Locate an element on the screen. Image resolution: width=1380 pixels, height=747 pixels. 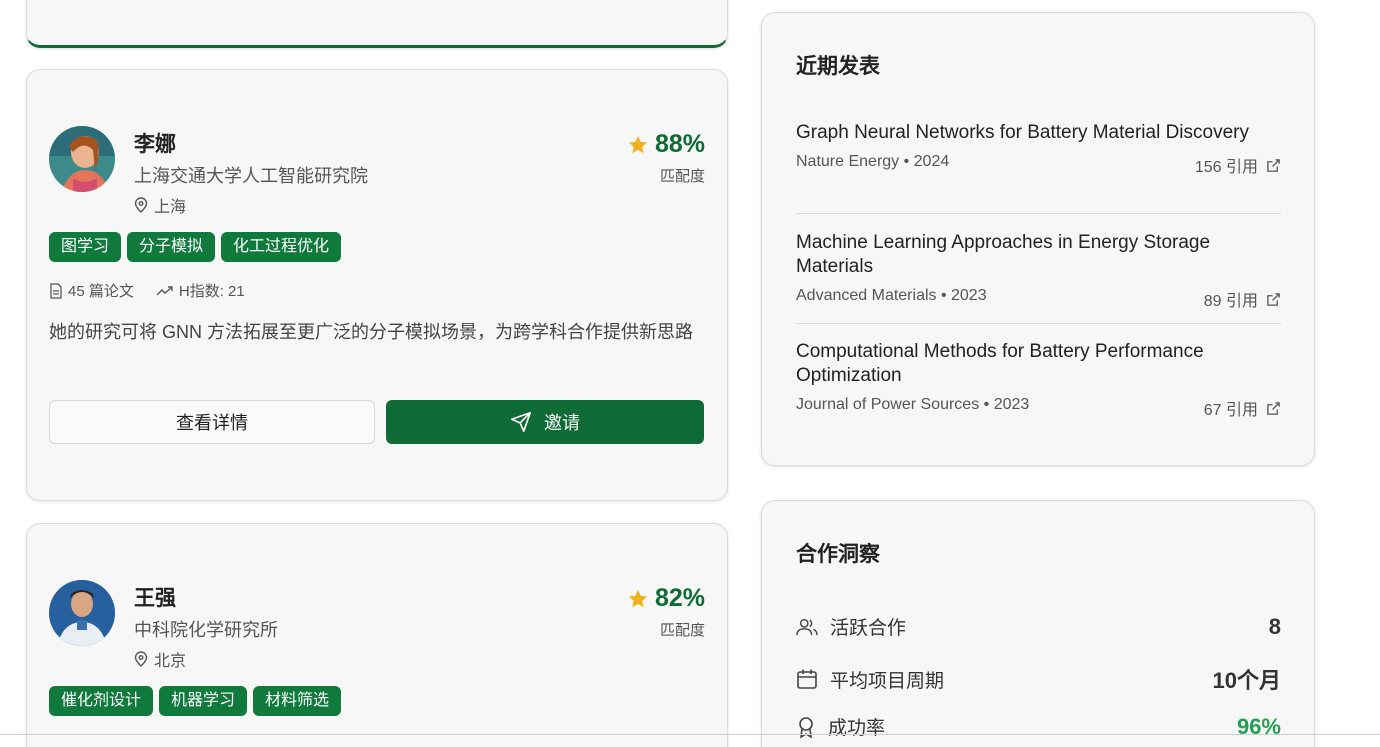
invite-label: 邀请 is located at coordinates (562, 423).